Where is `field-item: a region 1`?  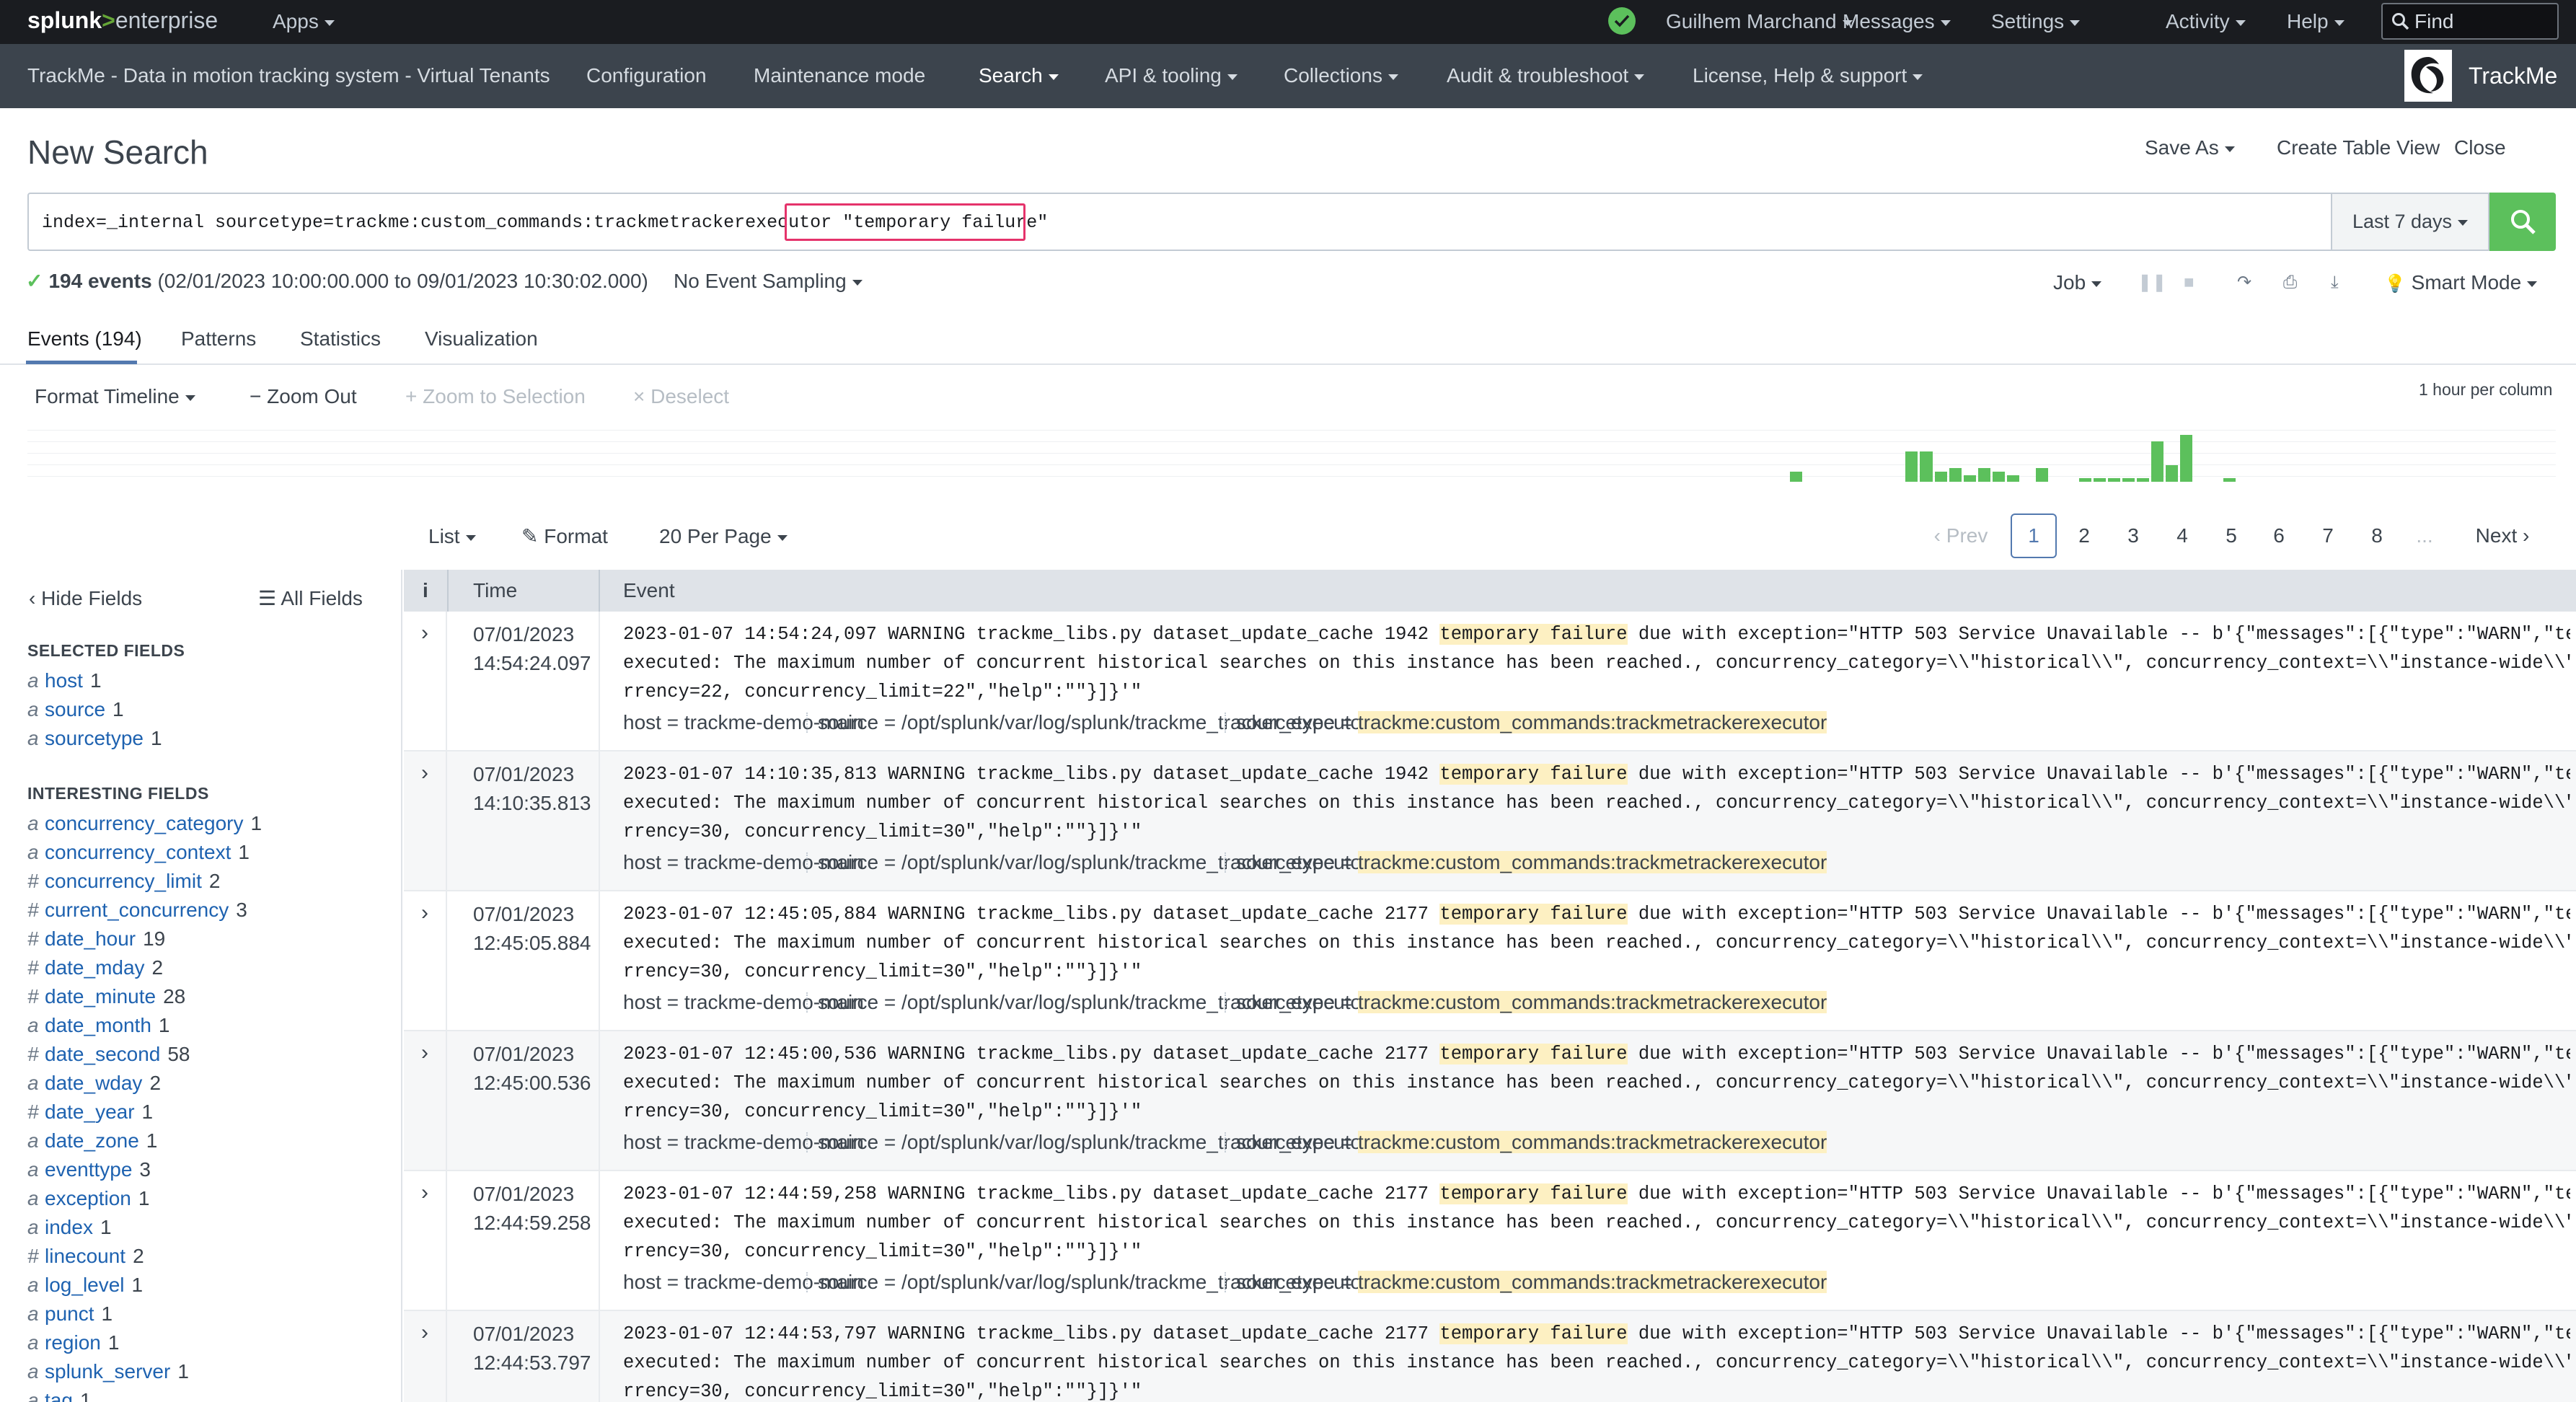 field-item: a region 1 is located at coordinates (73, 1342).